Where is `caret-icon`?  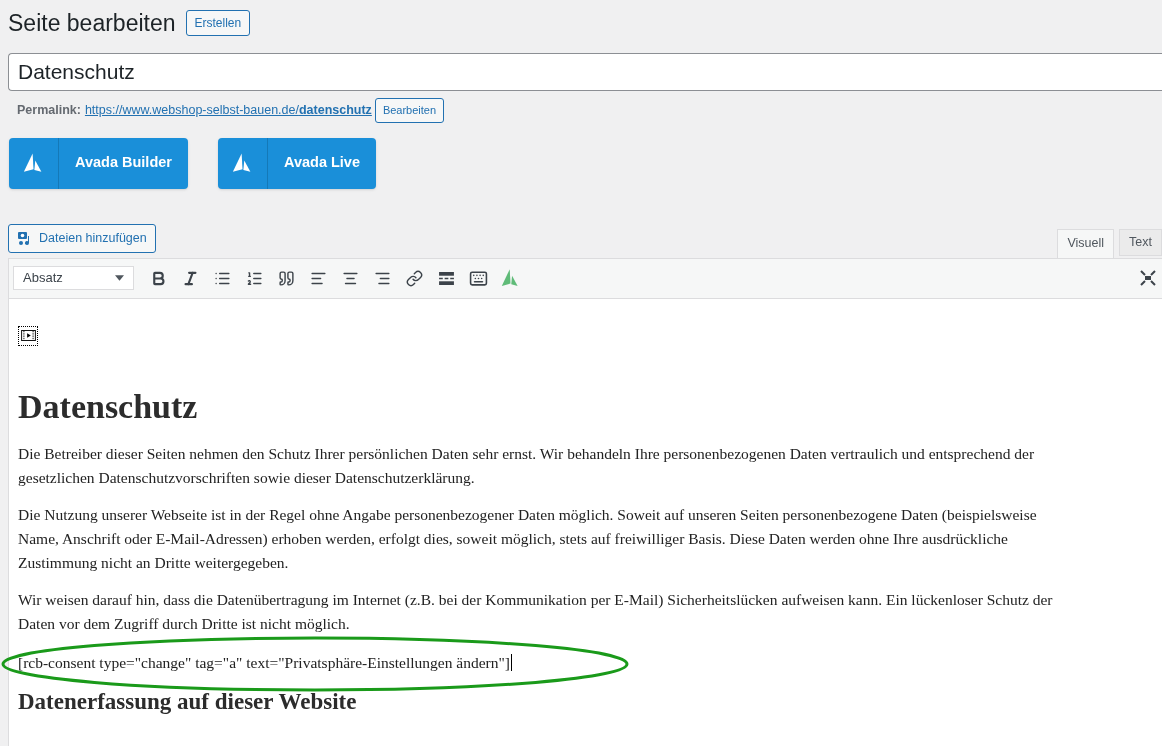
caret-icon is located at coordinates (119, 278).